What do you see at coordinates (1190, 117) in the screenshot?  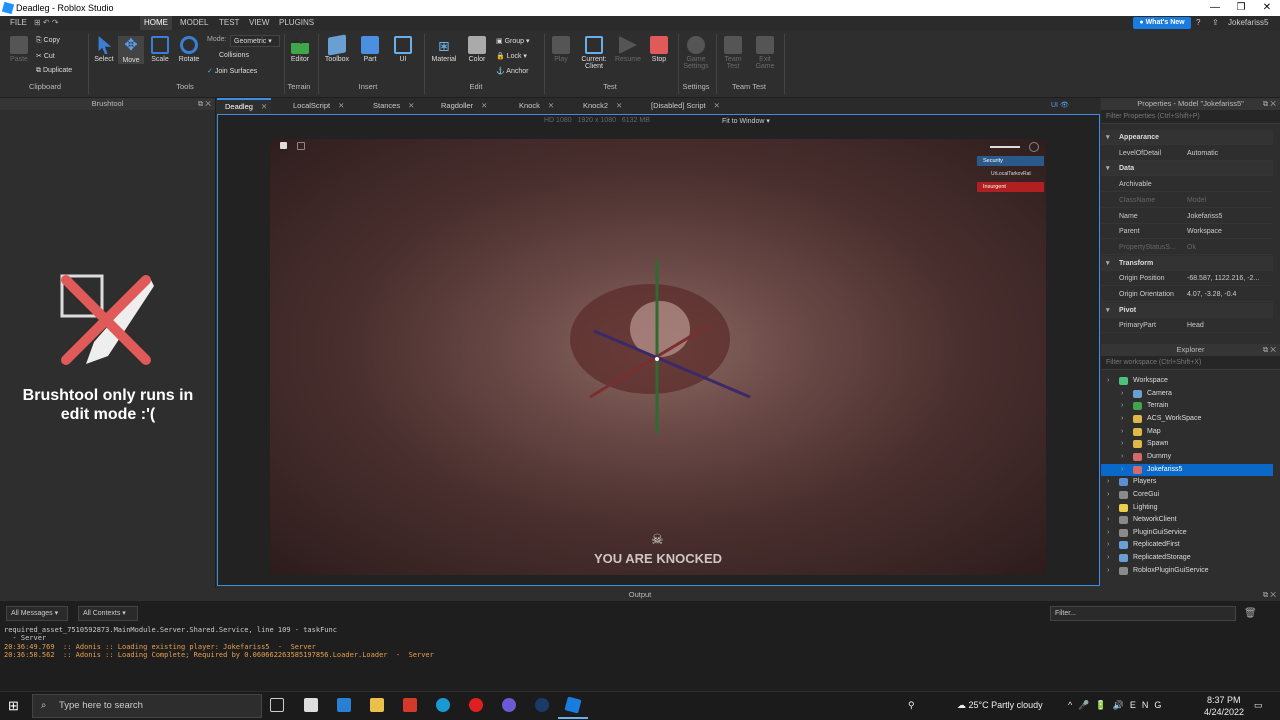 I see `properties-filter-input: Filter Properties (Ctrl+Shift+P)` at bounding box center [1190, 117].